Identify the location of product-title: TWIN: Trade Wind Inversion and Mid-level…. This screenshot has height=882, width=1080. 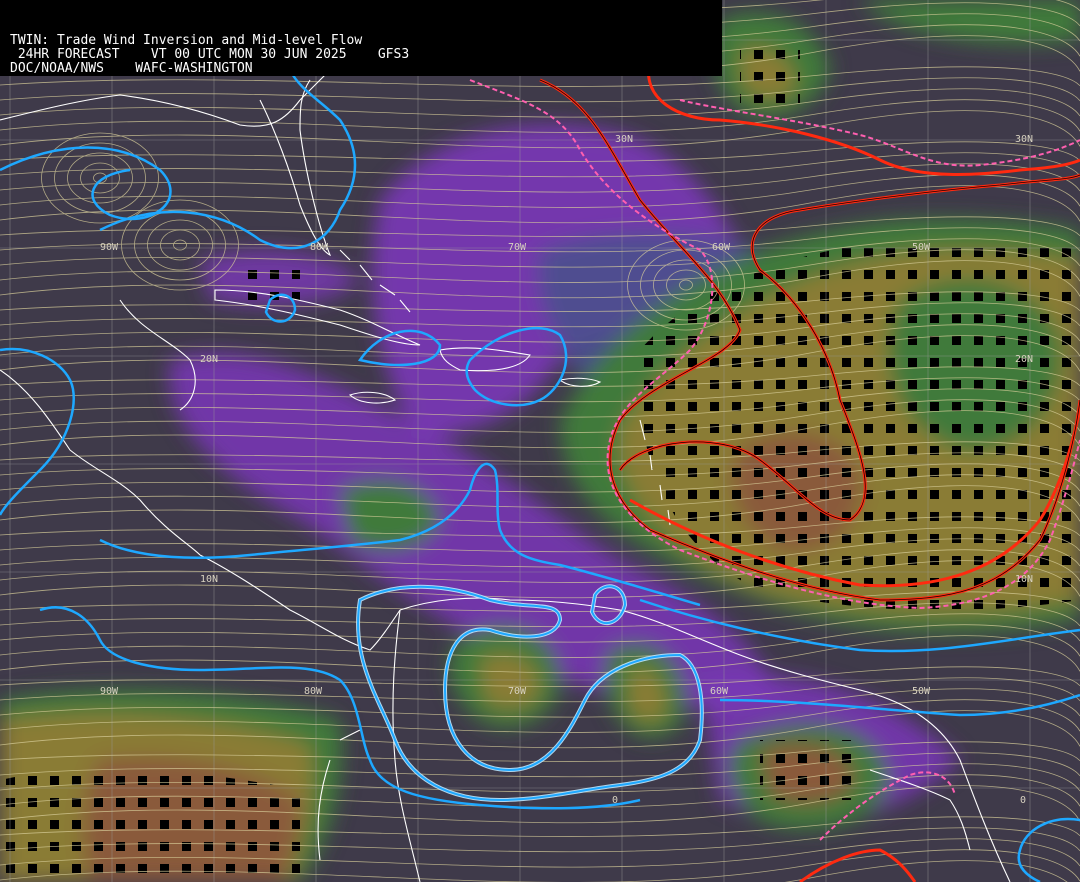
(186, 40).